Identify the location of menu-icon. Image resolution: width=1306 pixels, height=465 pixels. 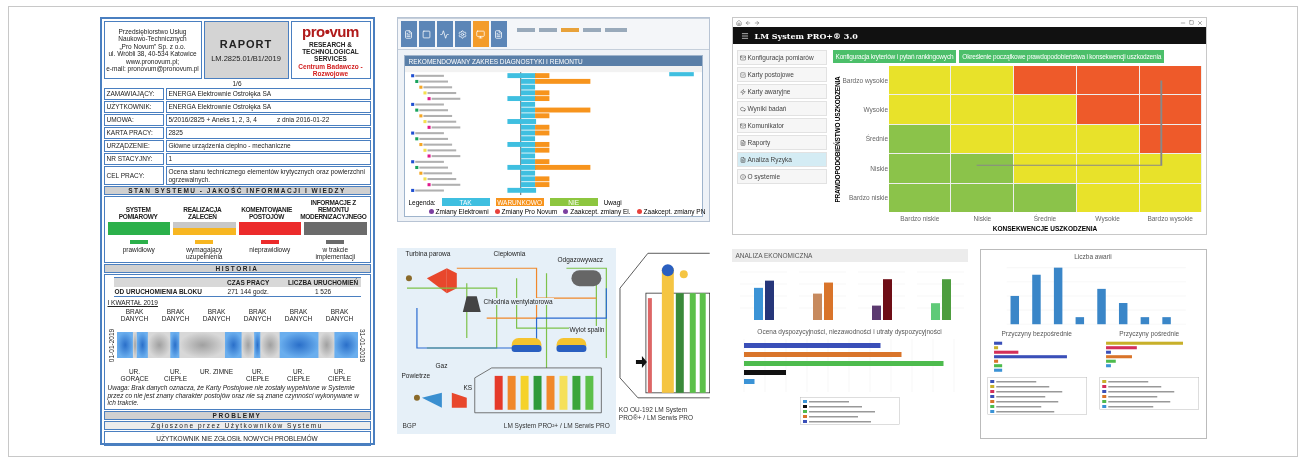
(744, 35).